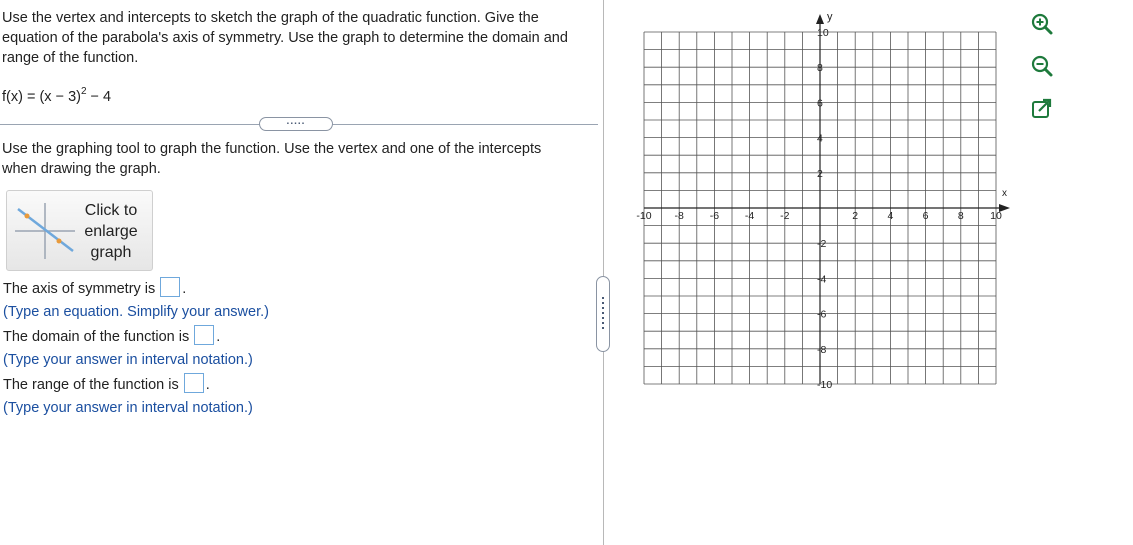  Describe the element at coordinates (170, 287) in the screenshot. I see `axis-of-symmetry-input` at that location.